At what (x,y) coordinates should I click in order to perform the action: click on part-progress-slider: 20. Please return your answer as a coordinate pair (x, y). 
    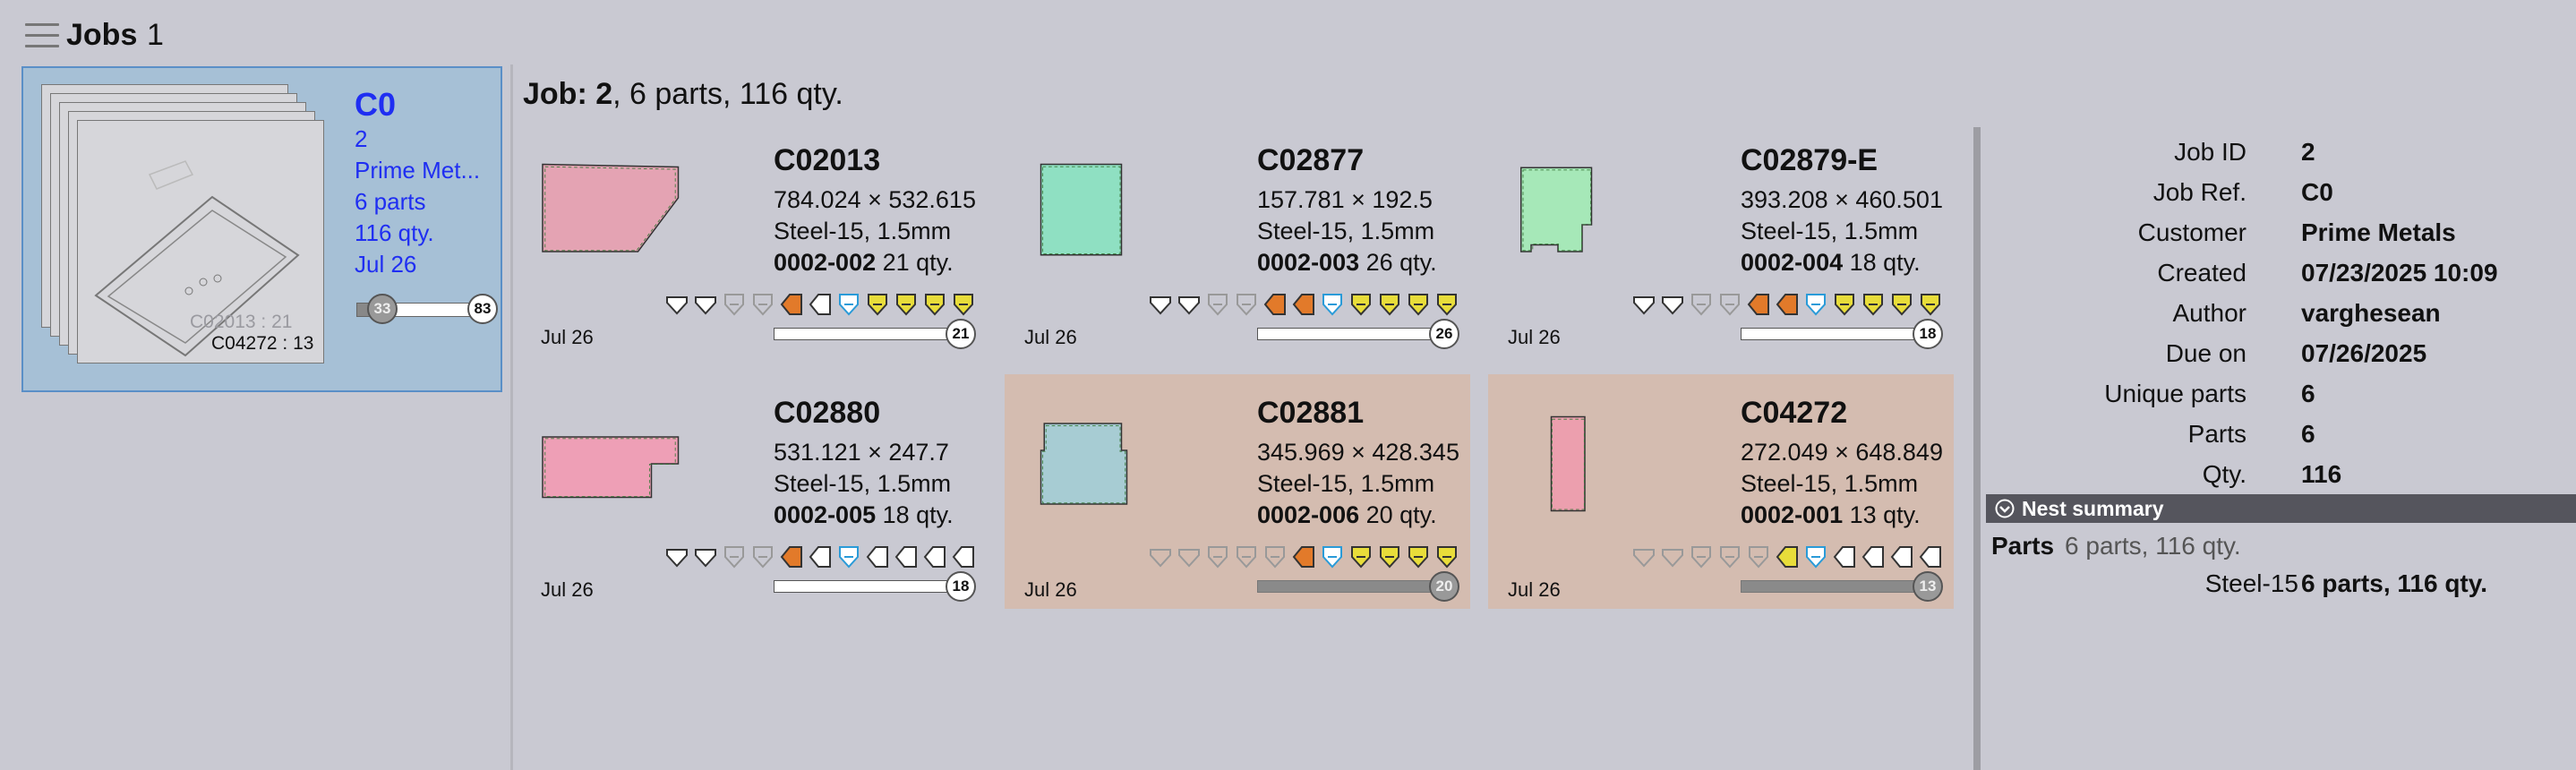
    Looking at the image, I should click on (1358, 588).